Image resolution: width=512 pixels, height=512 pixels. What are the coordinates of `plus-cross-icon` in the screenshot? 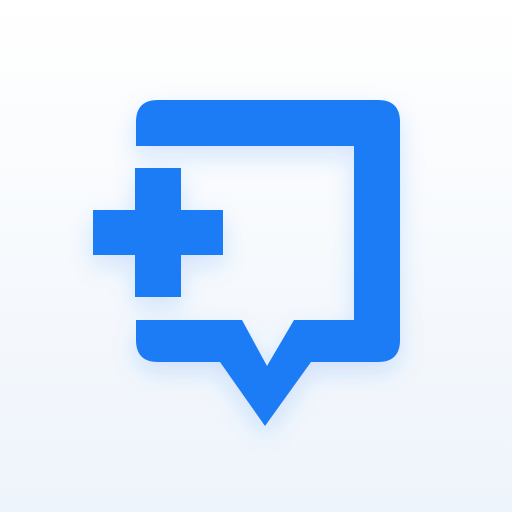 It's located at (158, 232).